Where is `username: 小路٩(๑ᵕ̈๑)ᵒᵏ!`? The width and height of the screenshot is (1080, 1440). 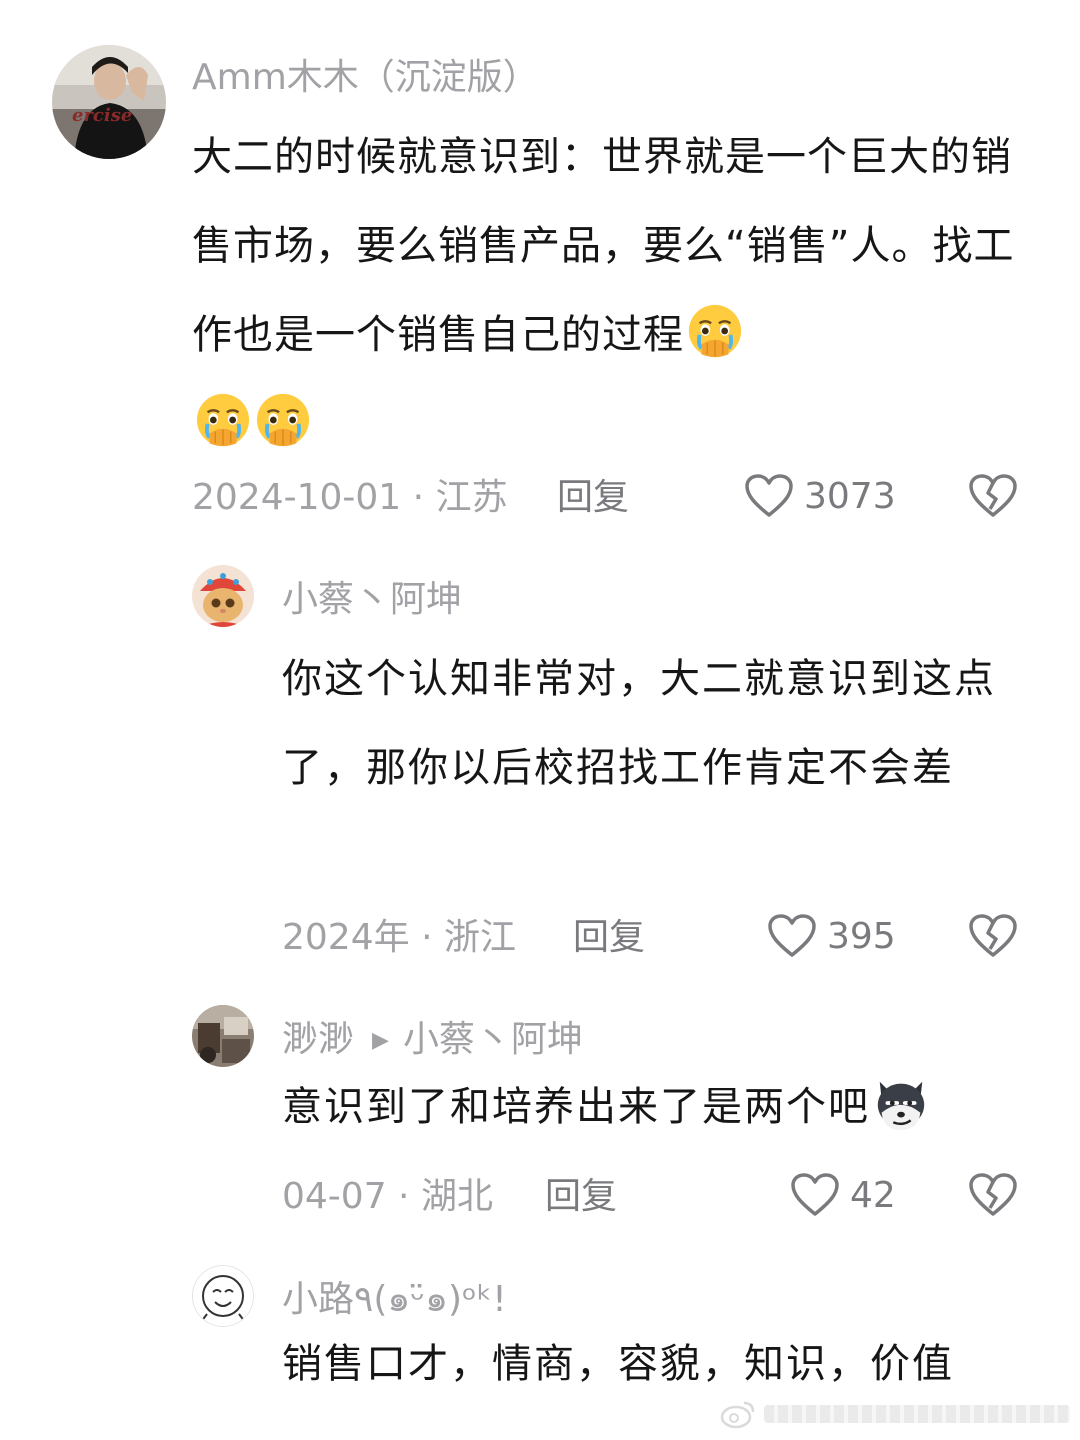
username: 小路٩(๑ᵕ̈๑)ᵒᵏ! is located at coordinates (394, 1300).